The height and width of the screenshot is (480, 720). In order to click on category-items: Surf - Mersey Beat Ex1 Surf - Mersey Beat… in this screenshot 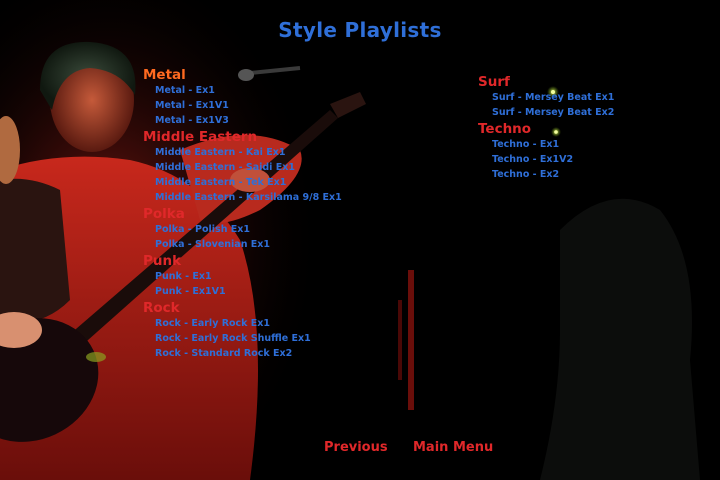, I will do `click(593, 105)`.